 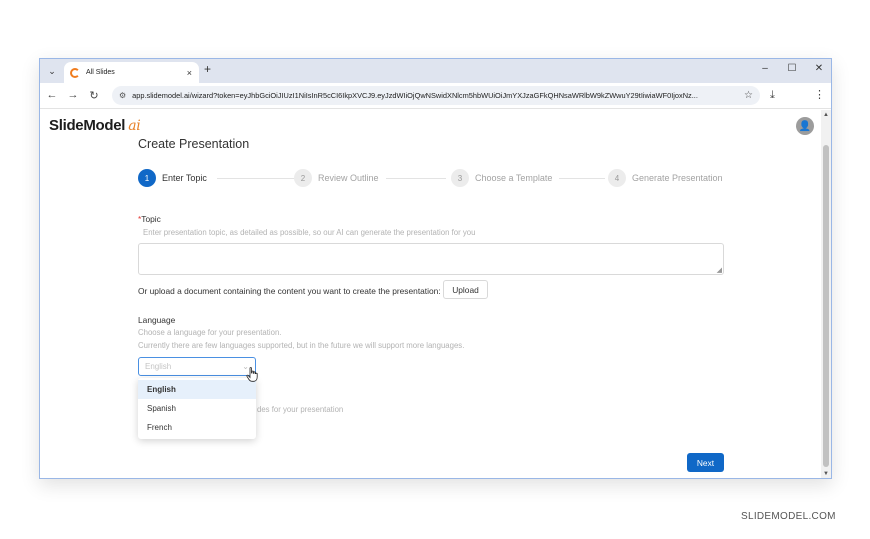 What do you see at coordinates (465, 289) in the screenshot?
I see `upload-button: Upload` at bounding box center [465, 289].